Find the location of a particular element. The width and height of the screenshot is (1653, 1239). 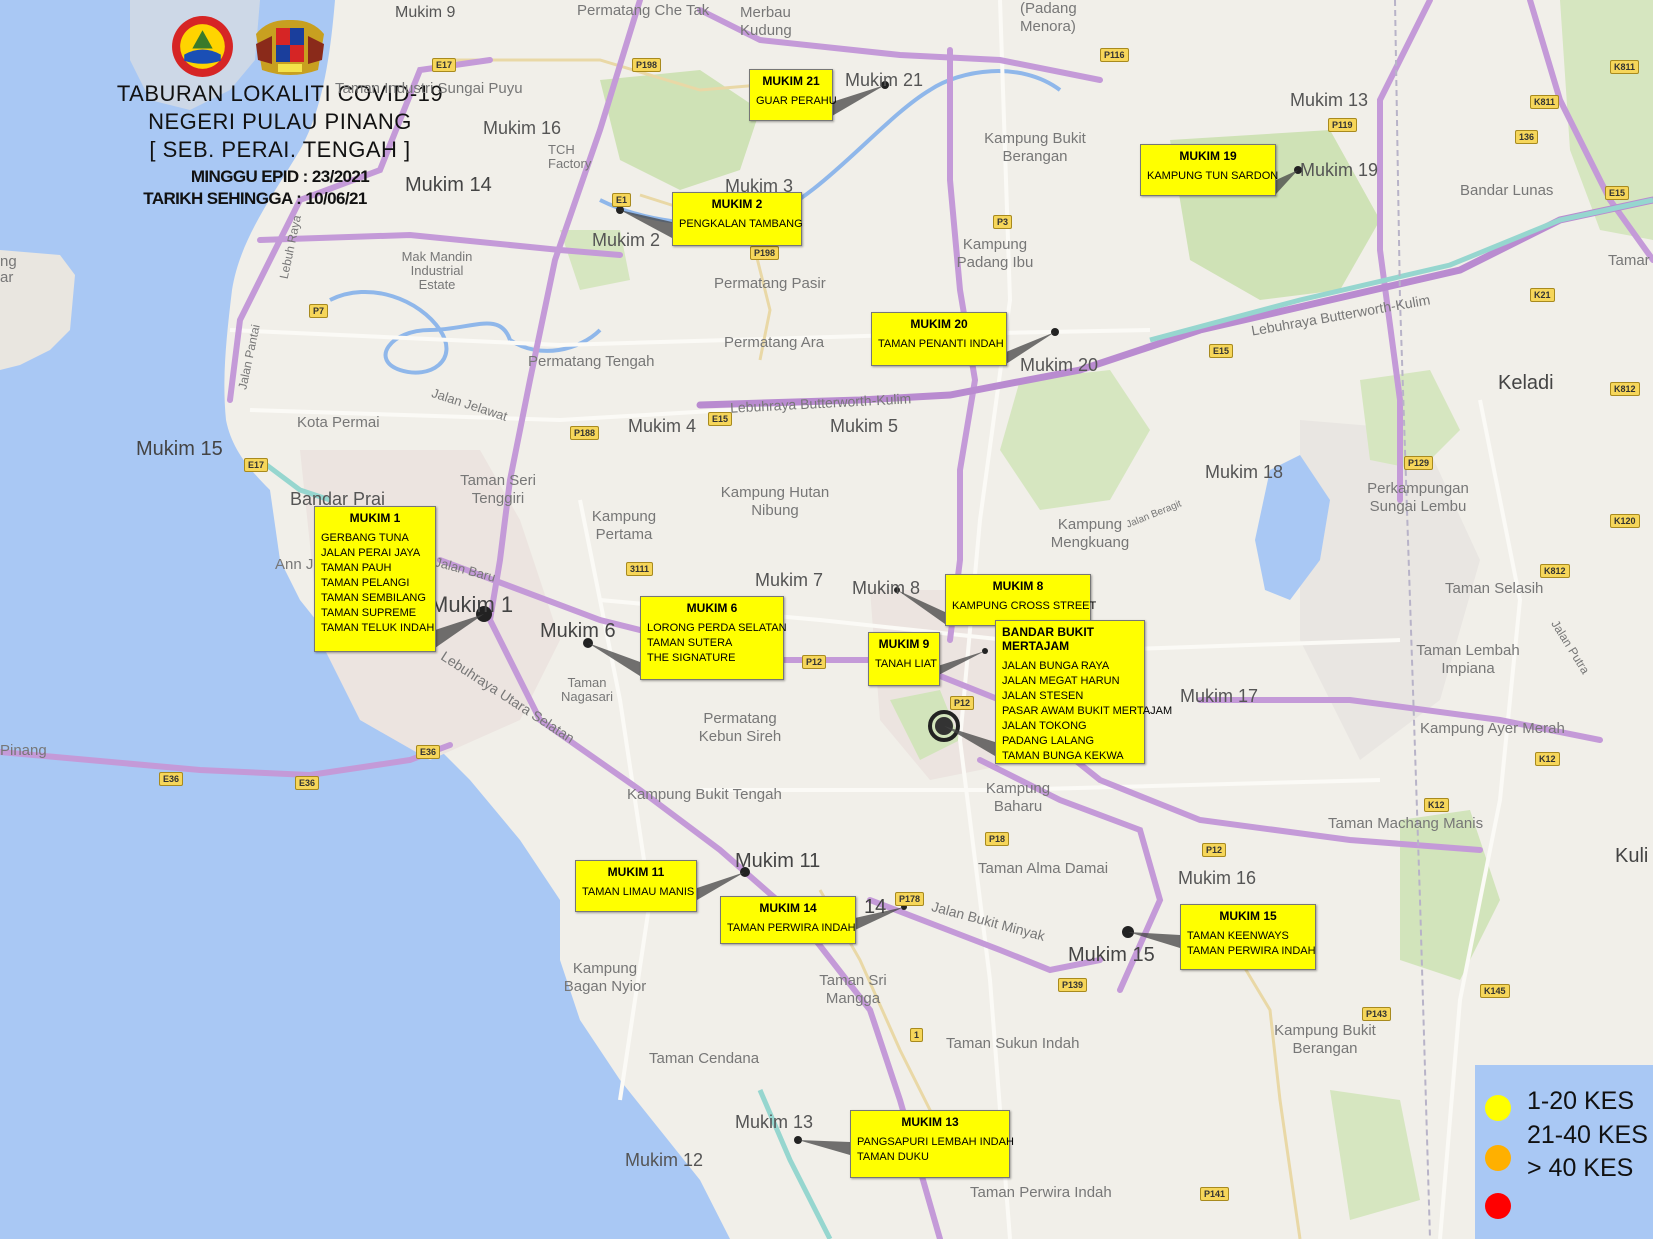

road-shield: E1 is located at coordinates (622, 200).